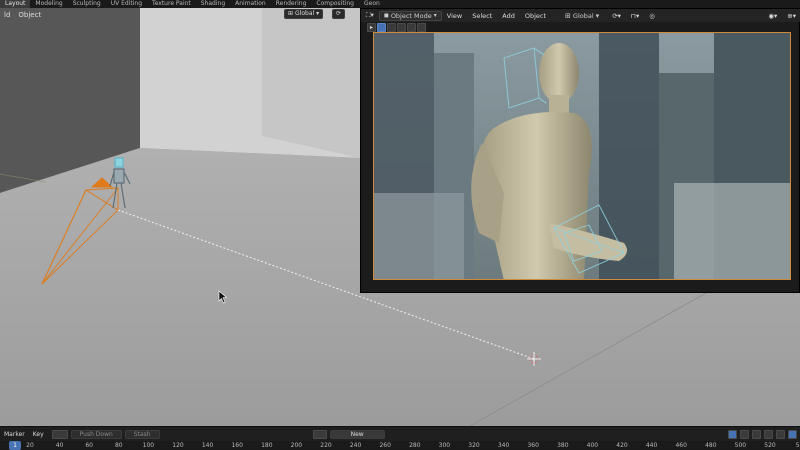 The image size is (800, 450). What do you see at coordinates (768, 434) in the screenshot?
I see `filter-icon` at bounding box center [768, 434].